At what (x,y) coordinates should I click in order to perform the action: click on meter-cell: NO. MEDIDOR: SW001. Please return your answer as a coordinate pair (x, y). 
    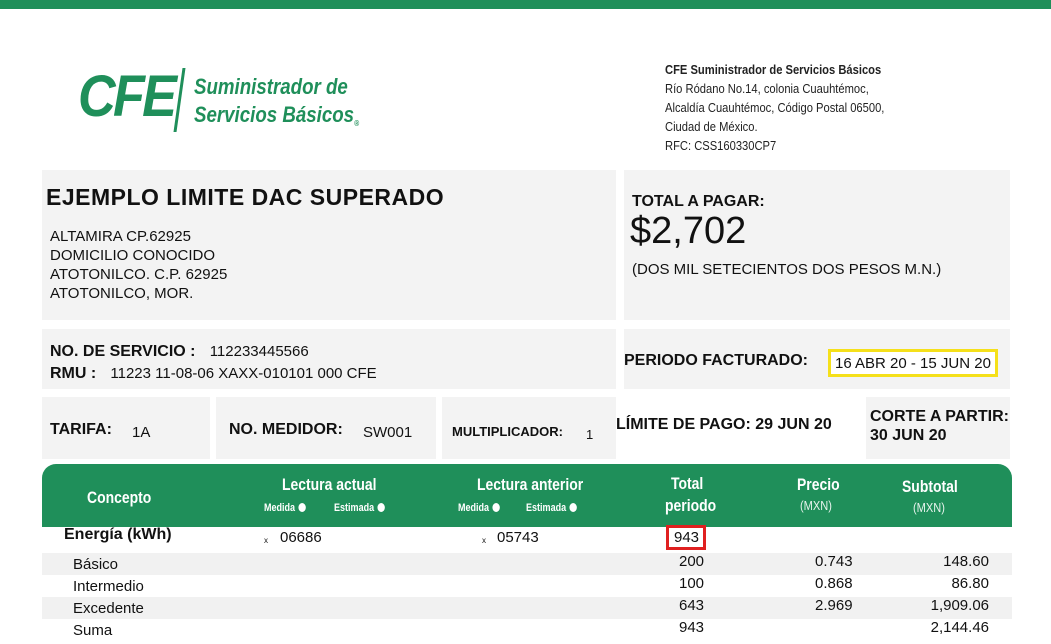
    Looking at the image, I should click on (326, 428).